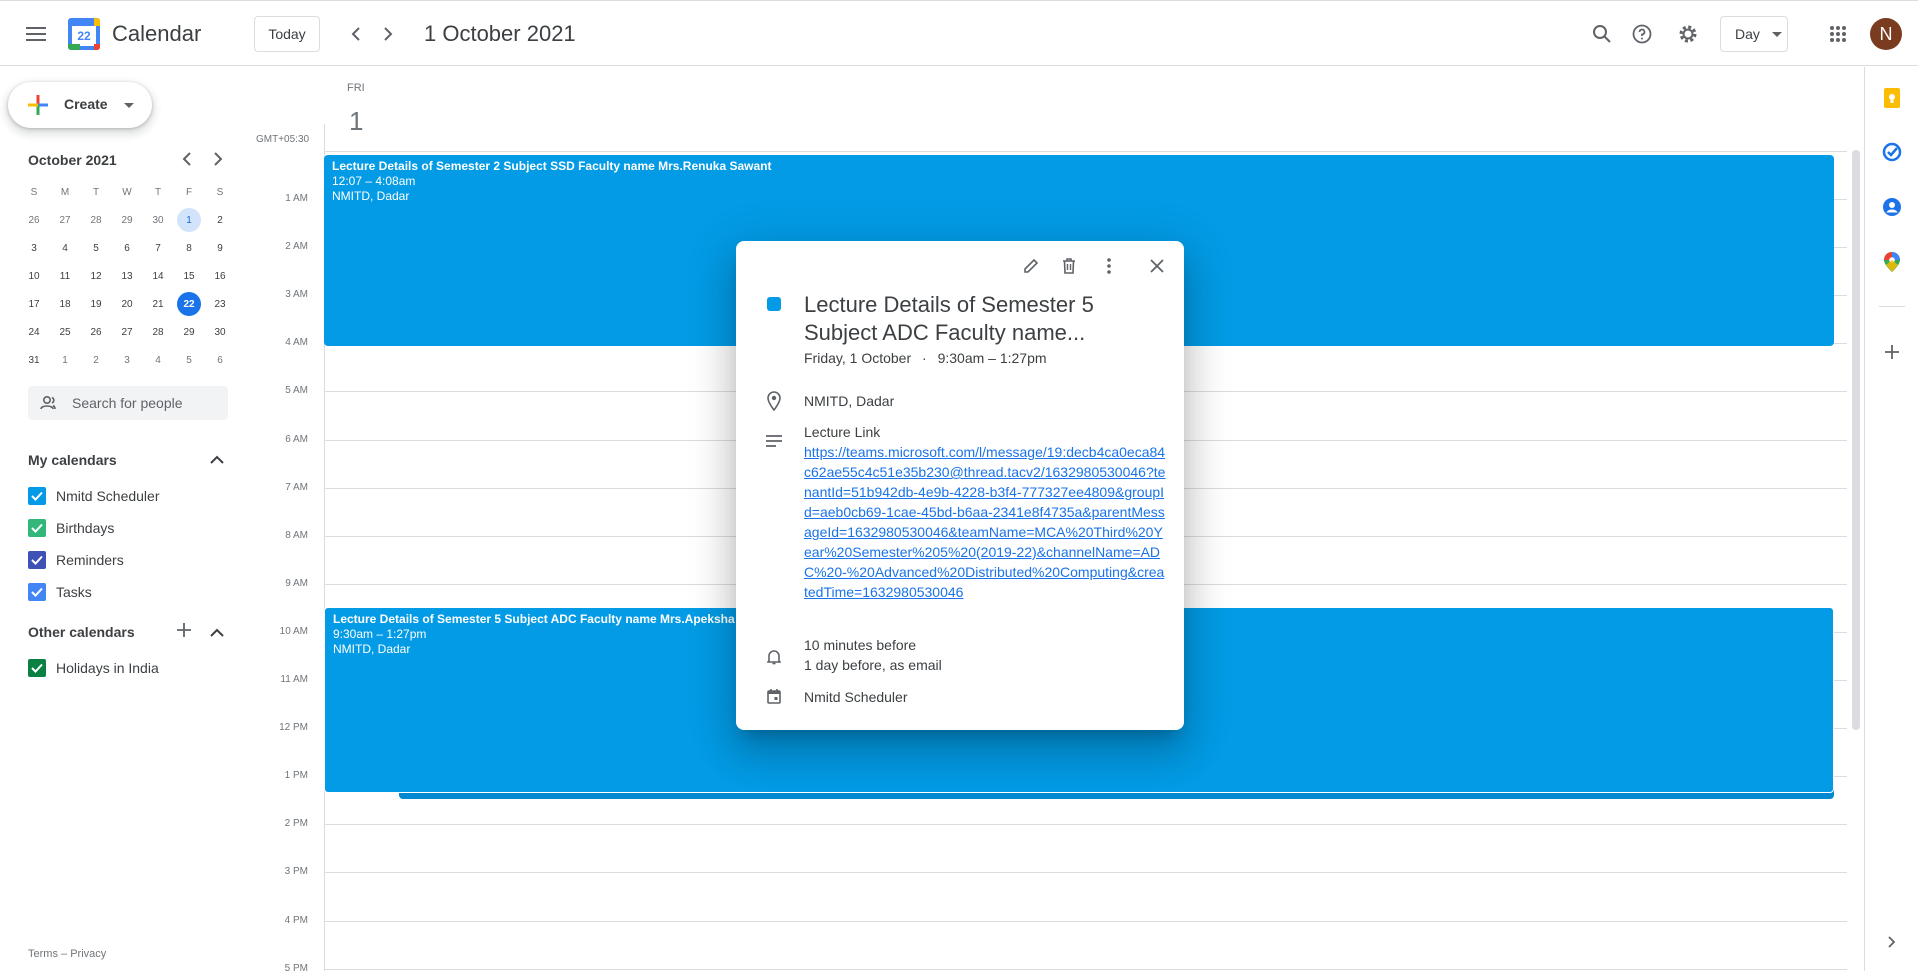 This screenshot has width=1918, height=974. I want to click on hour-label: 6 AM, so click(296, 439).